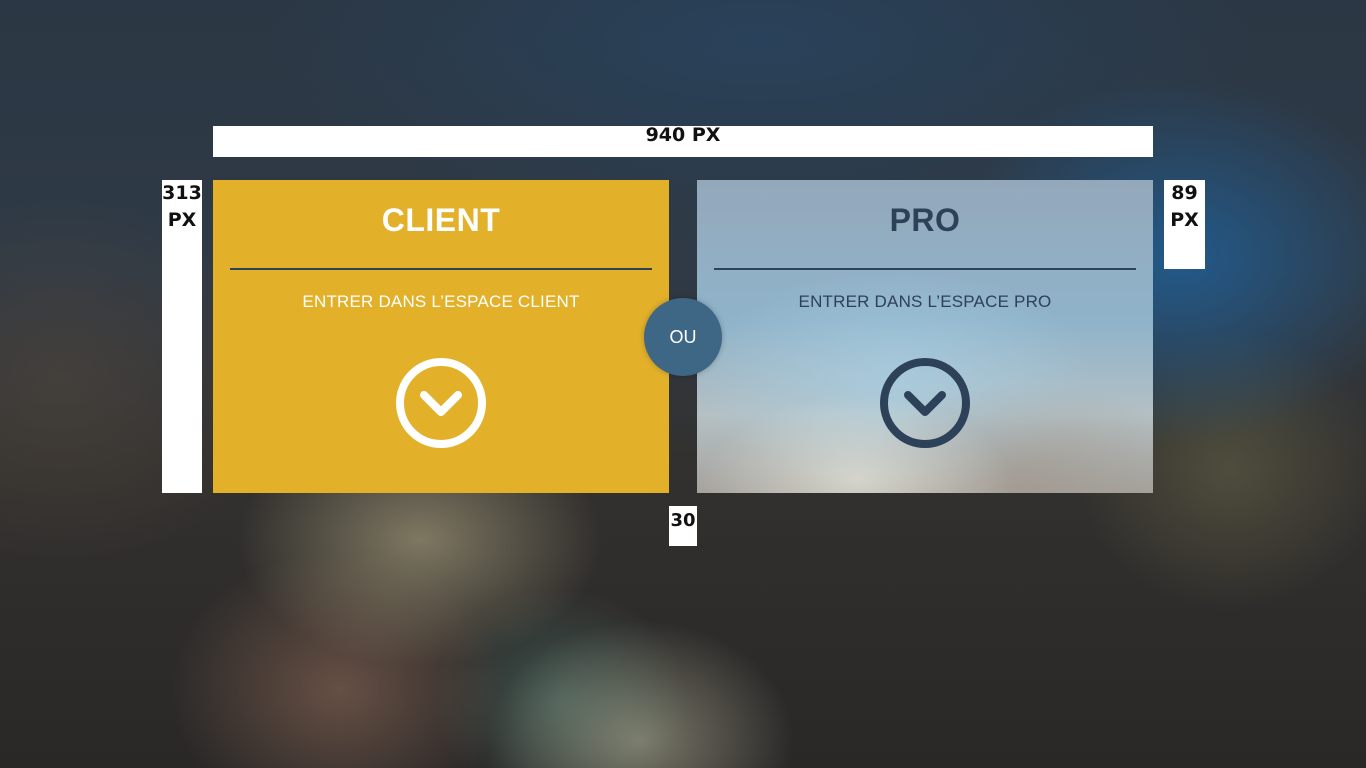 This screenshot has width=1366, height=768. Describe the element at coordinates (925, 336) in the screenshot. I see `pro-card: PRO ENTRER DANS L’ESPACE PRO` at that location.